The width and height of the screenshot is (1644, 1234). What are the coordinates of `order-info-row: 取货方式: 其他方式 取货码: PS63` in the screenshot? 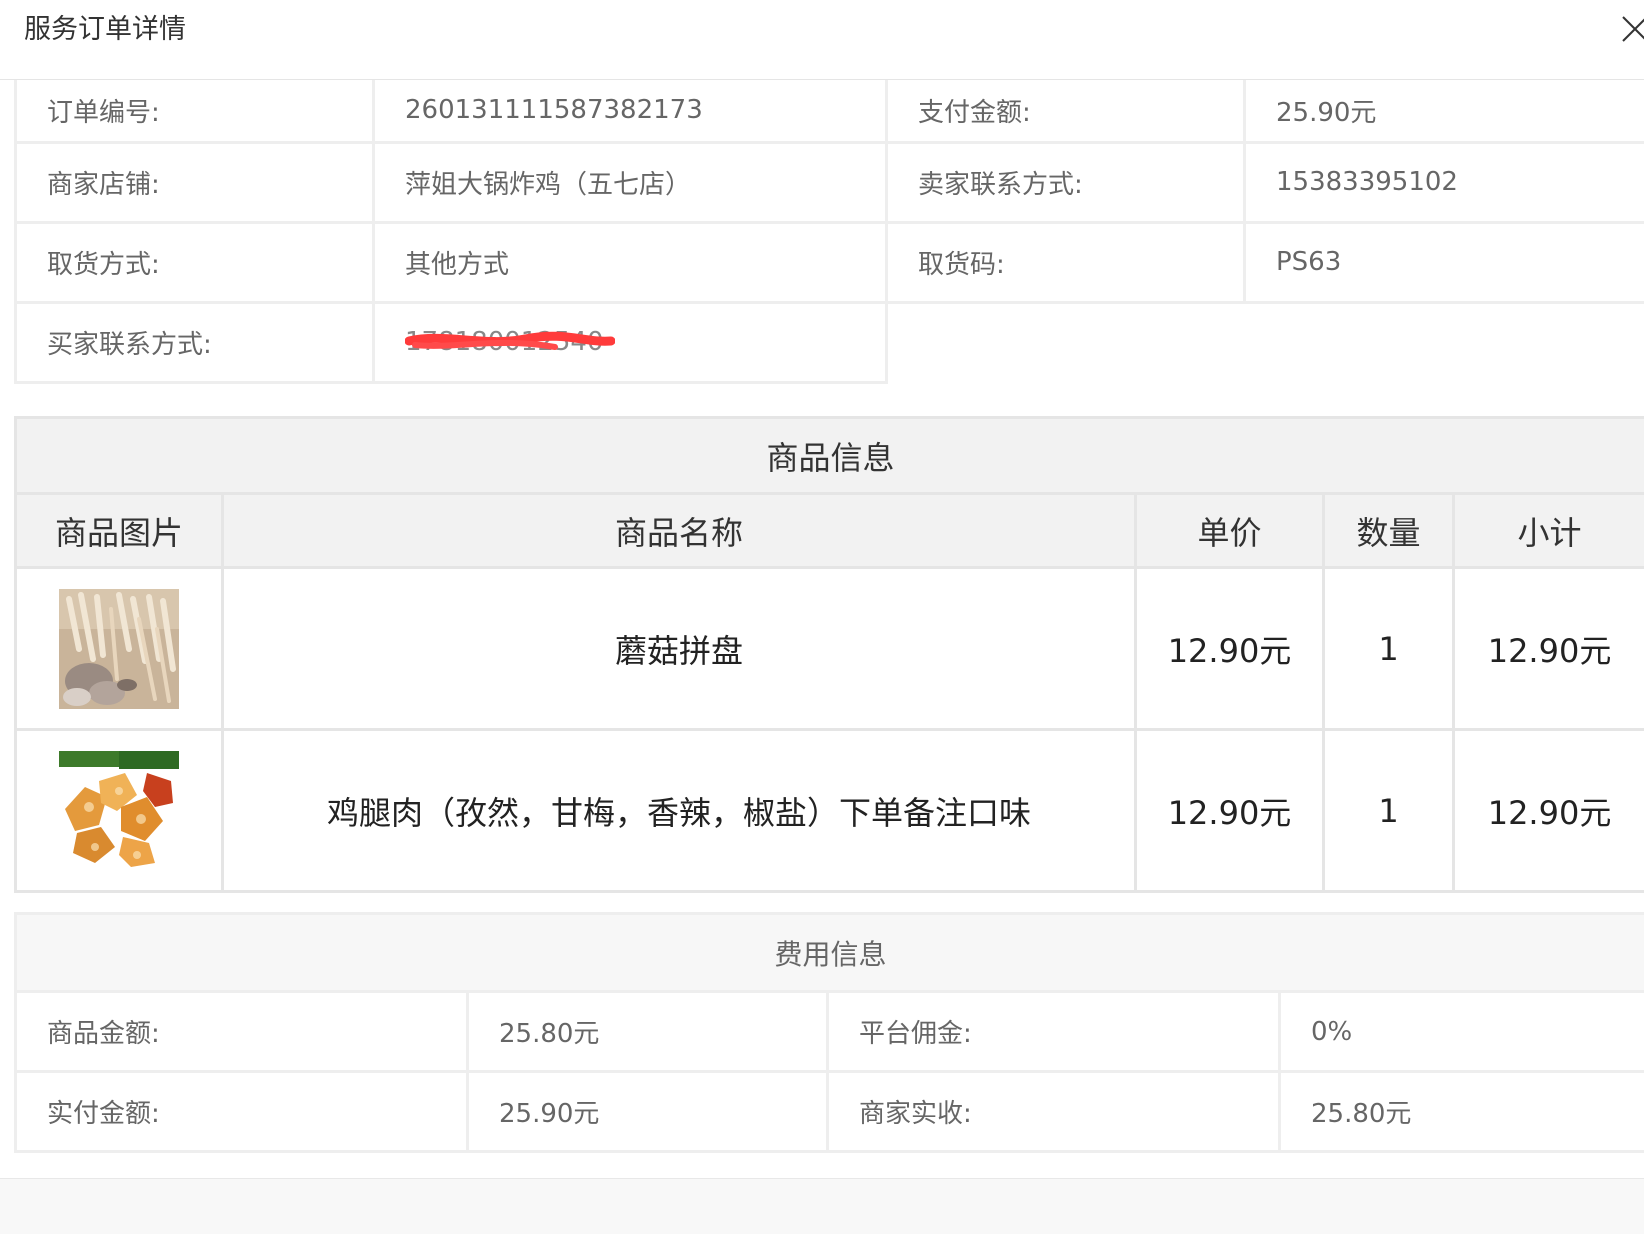 It's located at (829, 262).